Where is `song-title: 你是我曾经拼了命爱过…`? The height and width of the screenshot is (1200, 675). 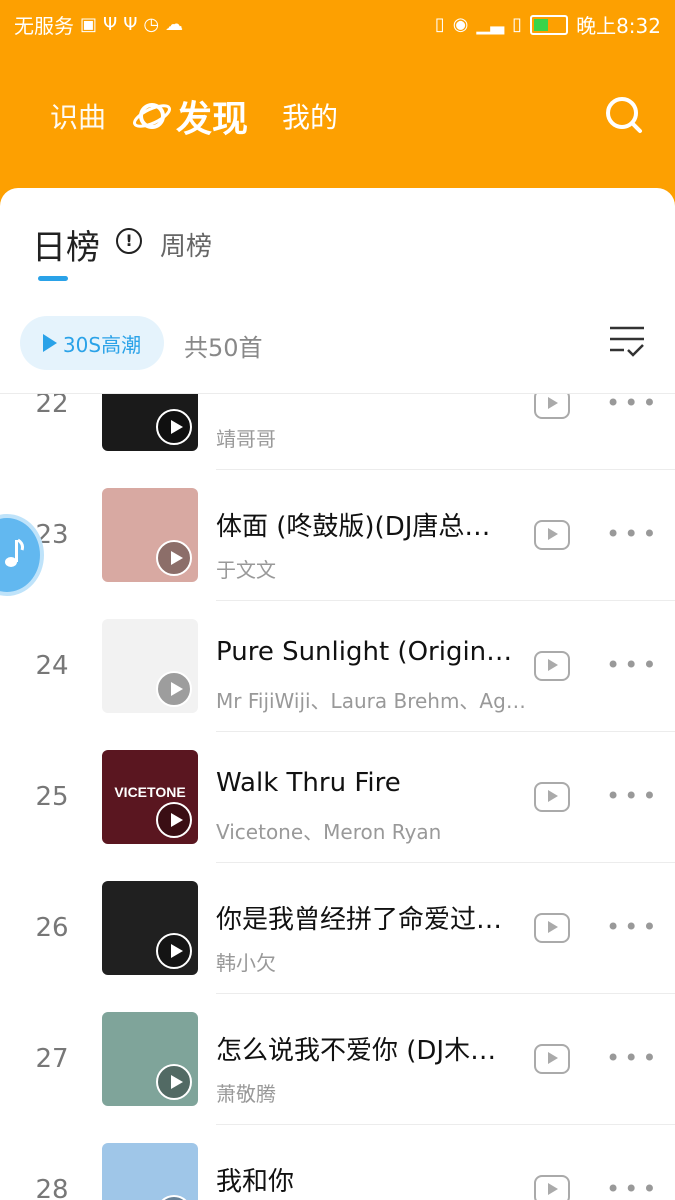 song-title: 你是我曾经拼了命爱过… is located at coordinates (359, 920).